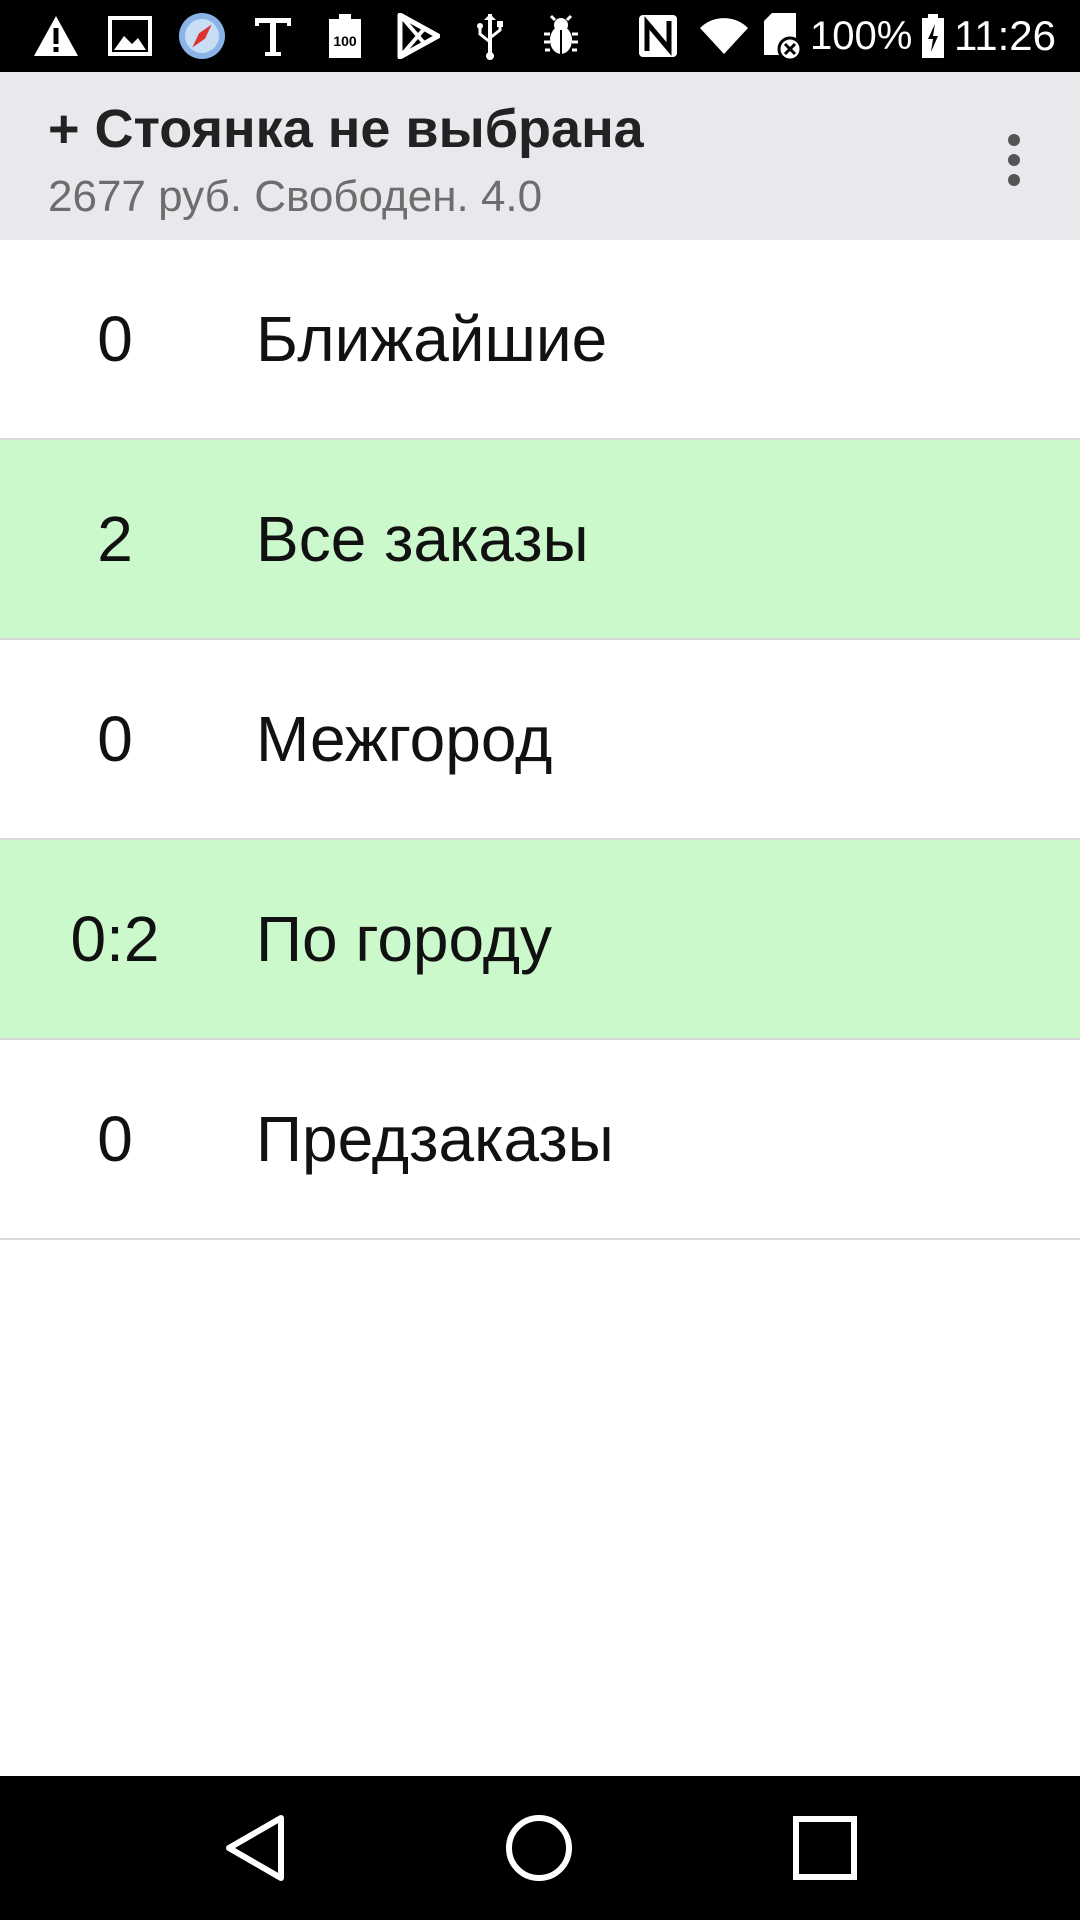 Image resolution: width=1080 pixels, height=1920 pixels. Describe the element at coordinates (861, 36) in the screenshot. I see `battery-percent: 100%` at that location.